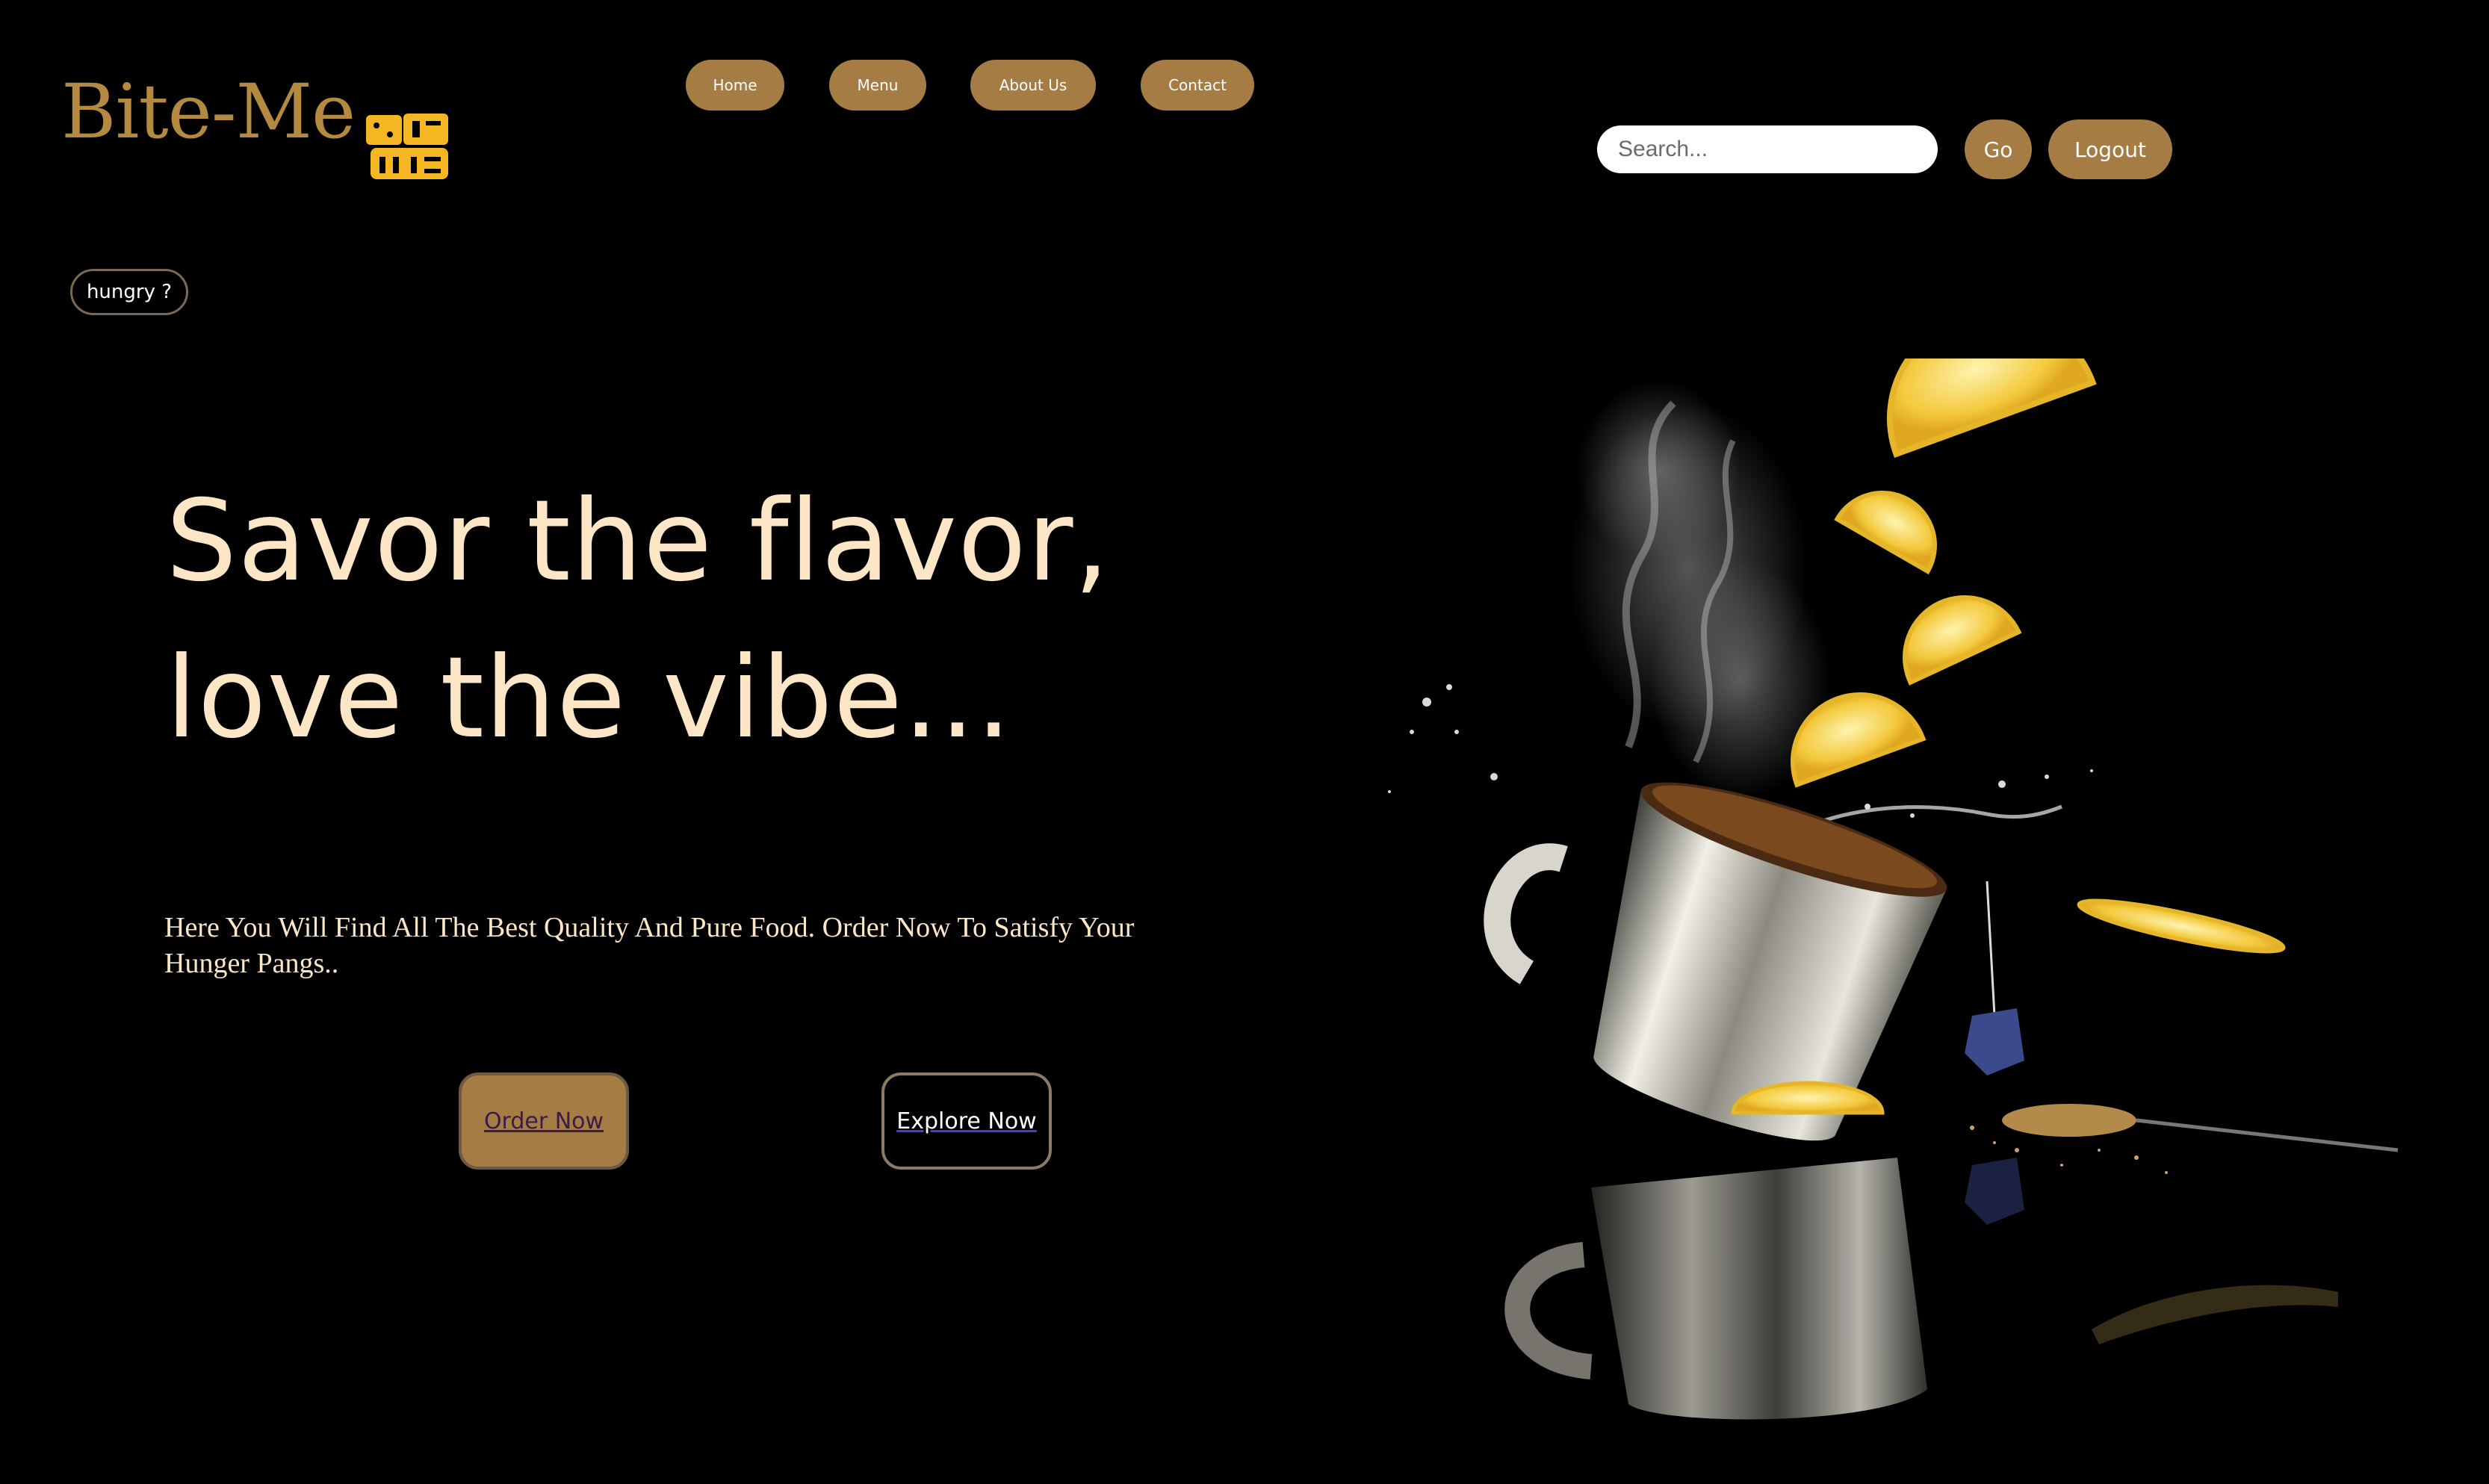 This screenshot has height=1484, width=2489. Describe the element at coordinates (407, 147) in the screenshot. I see `brand-mark-icon` at that location.